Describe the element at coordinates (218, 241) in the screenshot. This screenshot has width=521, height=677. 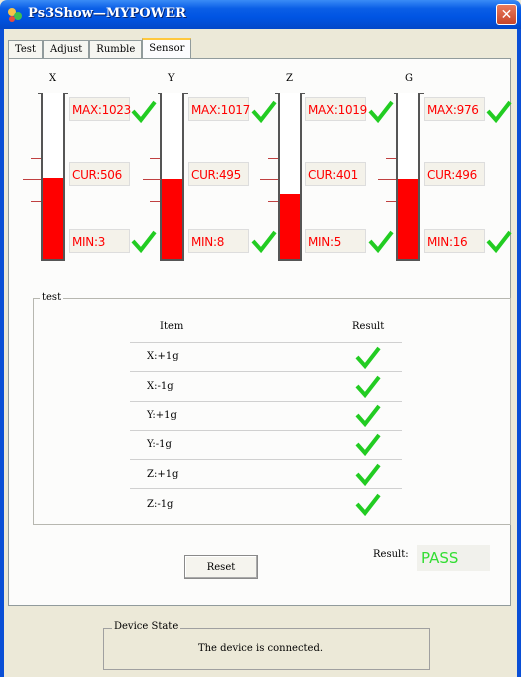
I see `sensor-y-min: MIN:8` at that location.